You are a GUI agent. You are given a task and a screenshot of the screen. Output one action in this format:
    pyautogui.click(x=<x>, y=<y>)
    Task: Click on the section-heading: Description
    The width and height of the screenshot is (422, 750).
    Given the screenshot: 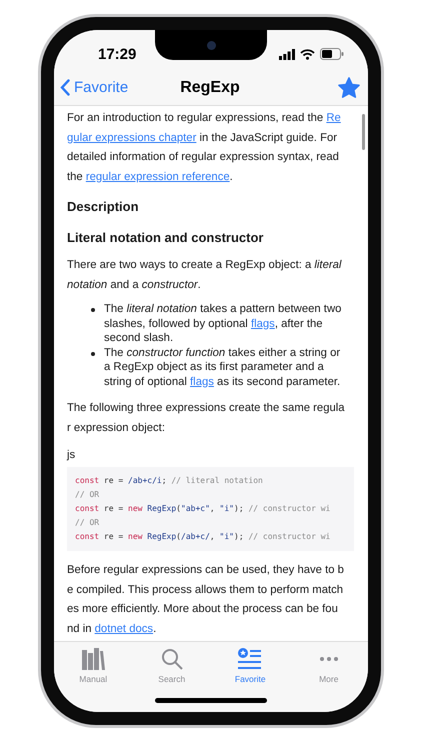 What is the action you would take?
    pyautogui.click(x=103, y=207)
    